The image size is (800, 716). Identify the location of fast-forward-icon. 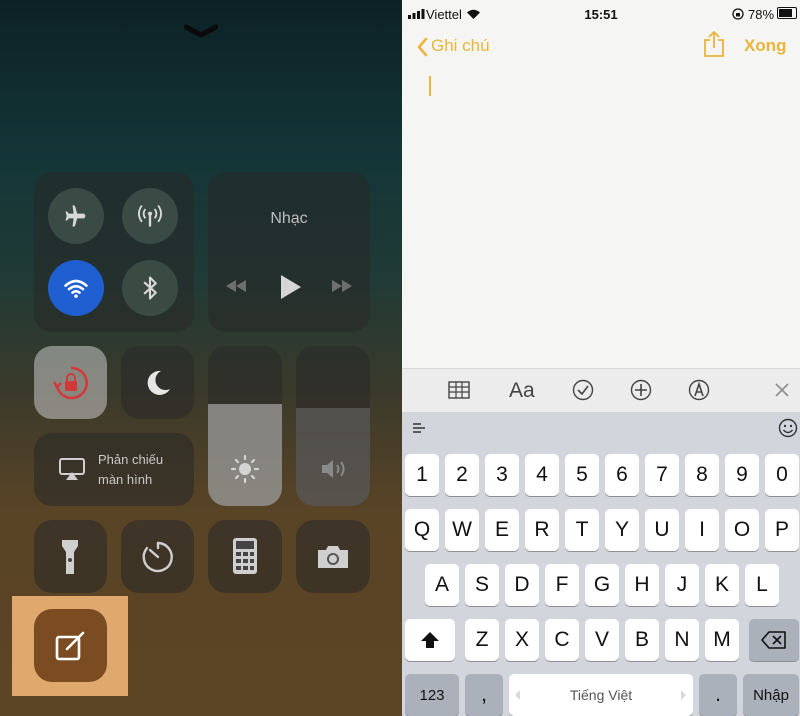
(342, 286).